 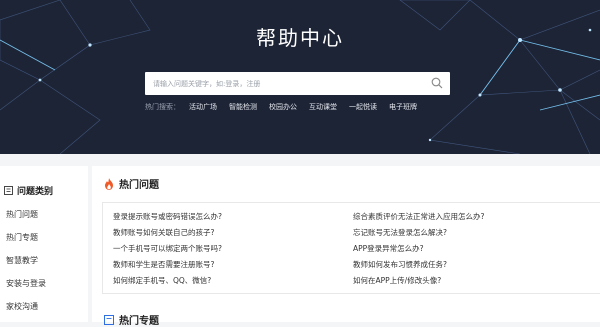 I want to click on search-box, so click(x=297, y=83).